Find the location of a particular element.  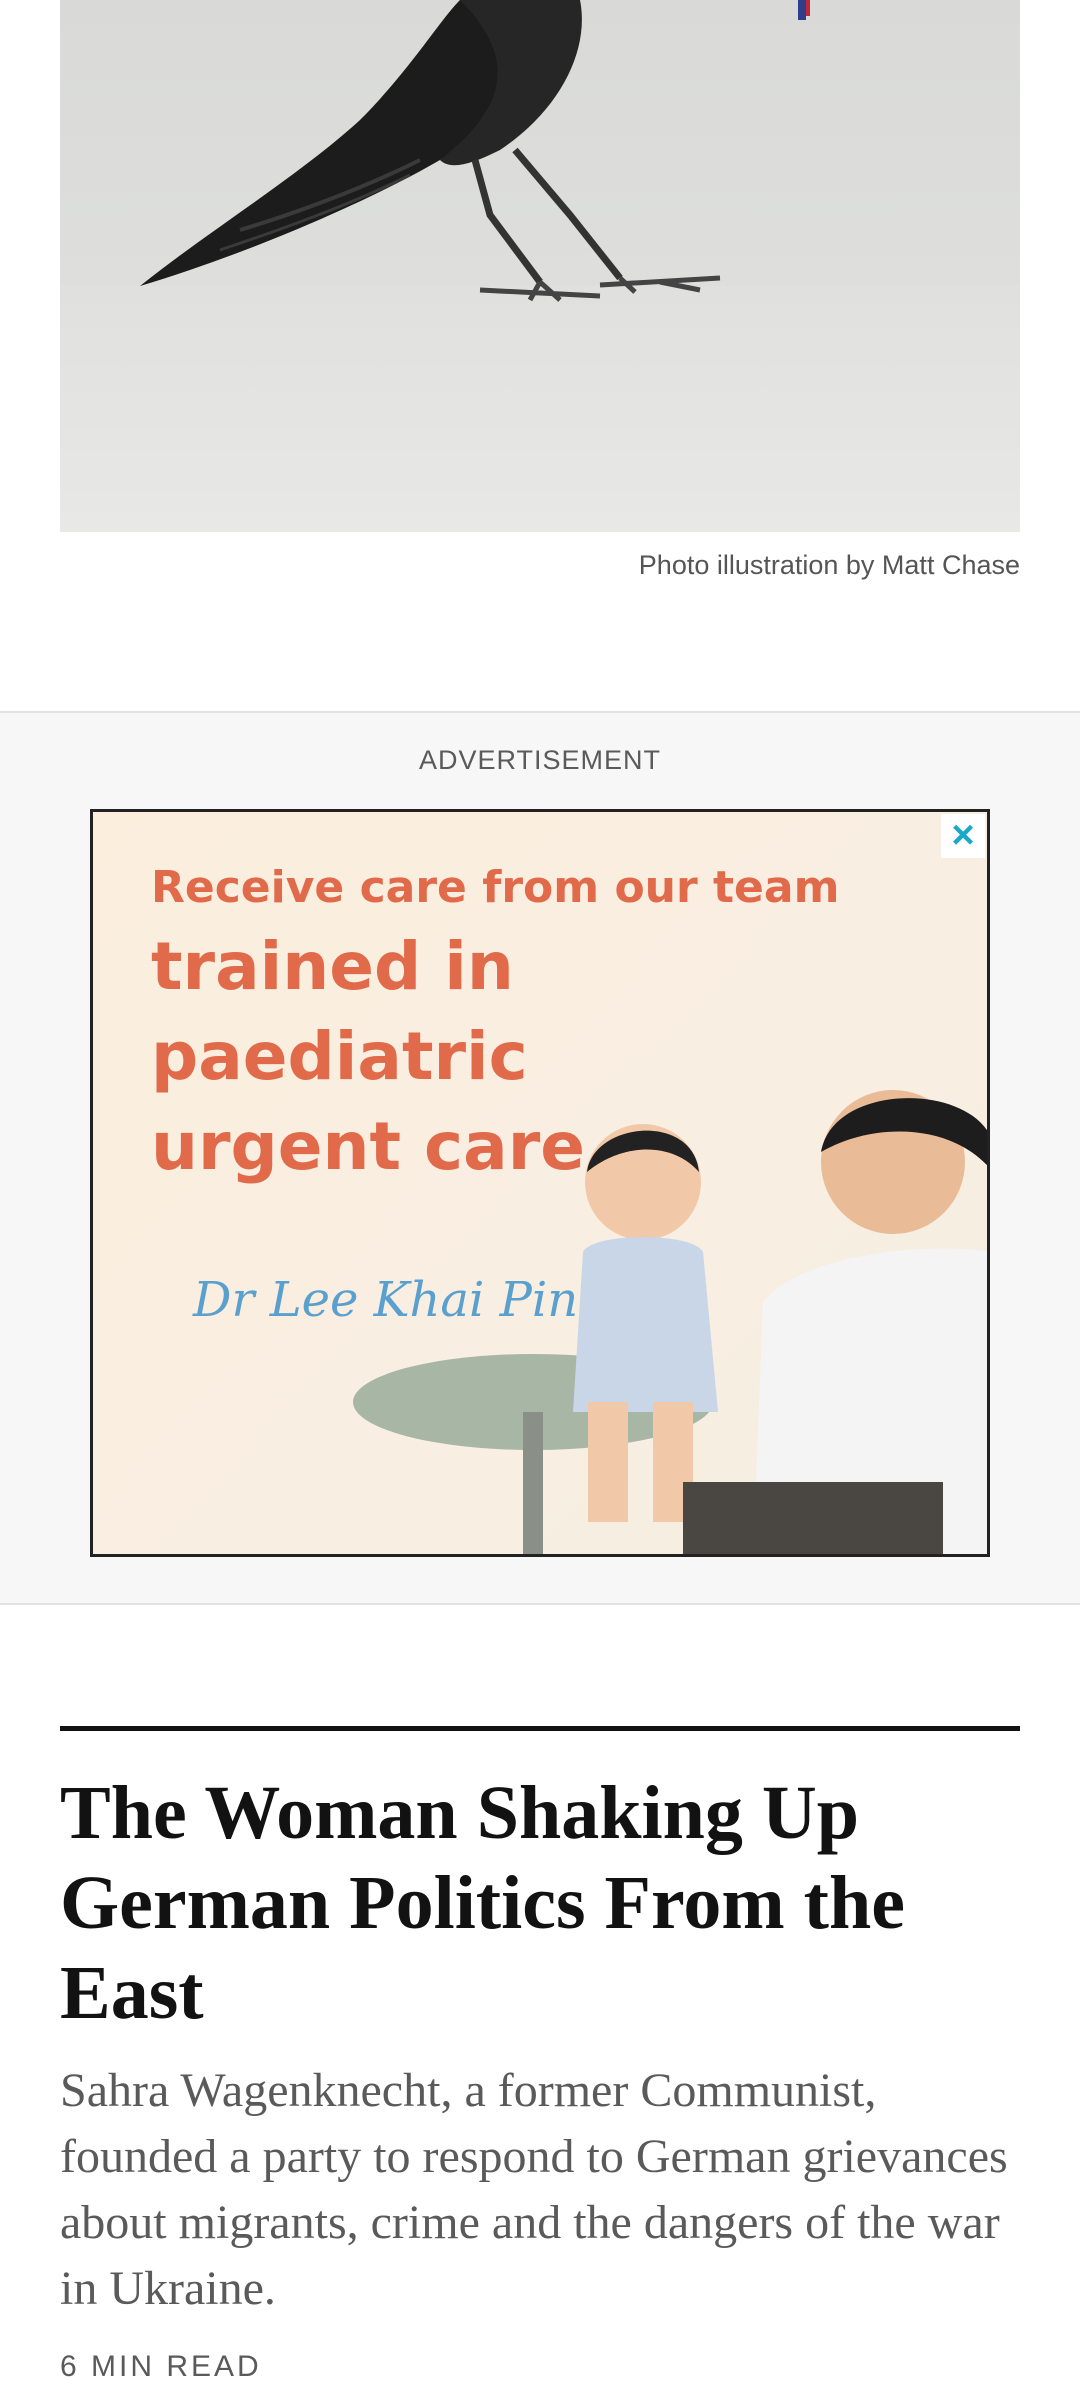

crow-illustration is located at coordinates (475, 151).